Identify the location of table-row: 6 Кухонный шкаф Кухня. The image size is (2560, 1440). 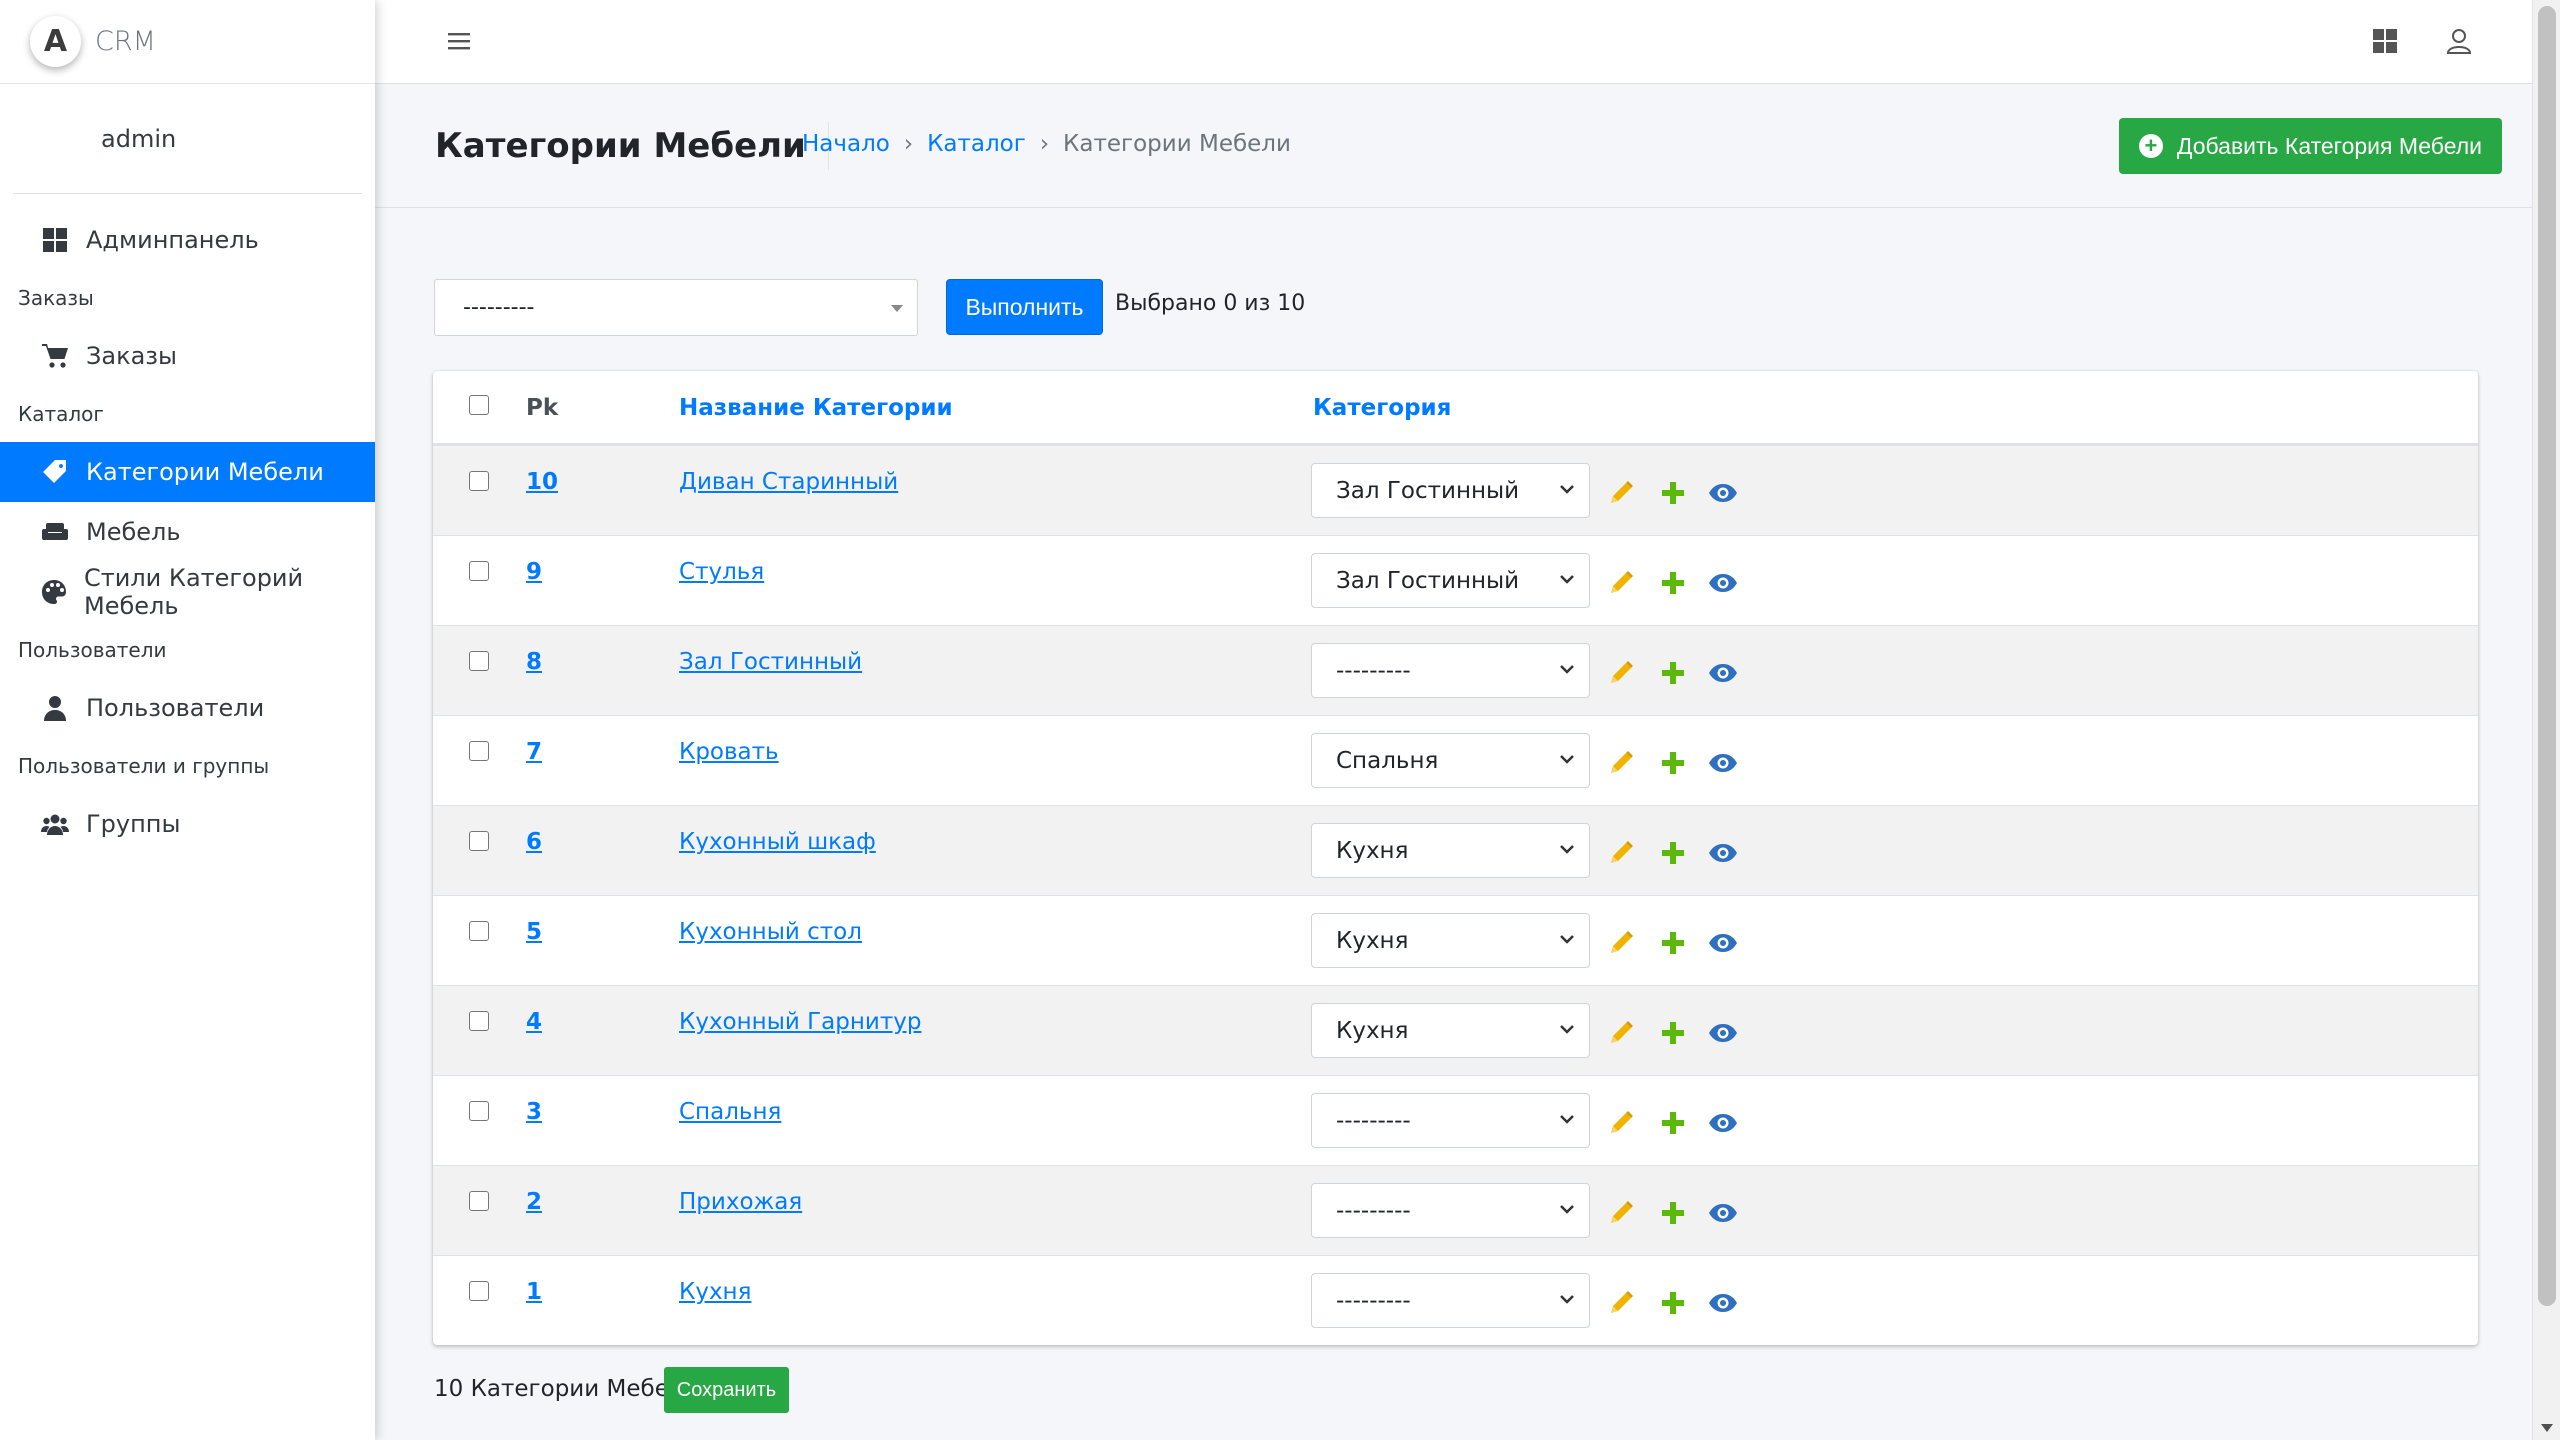
(1455, 850).